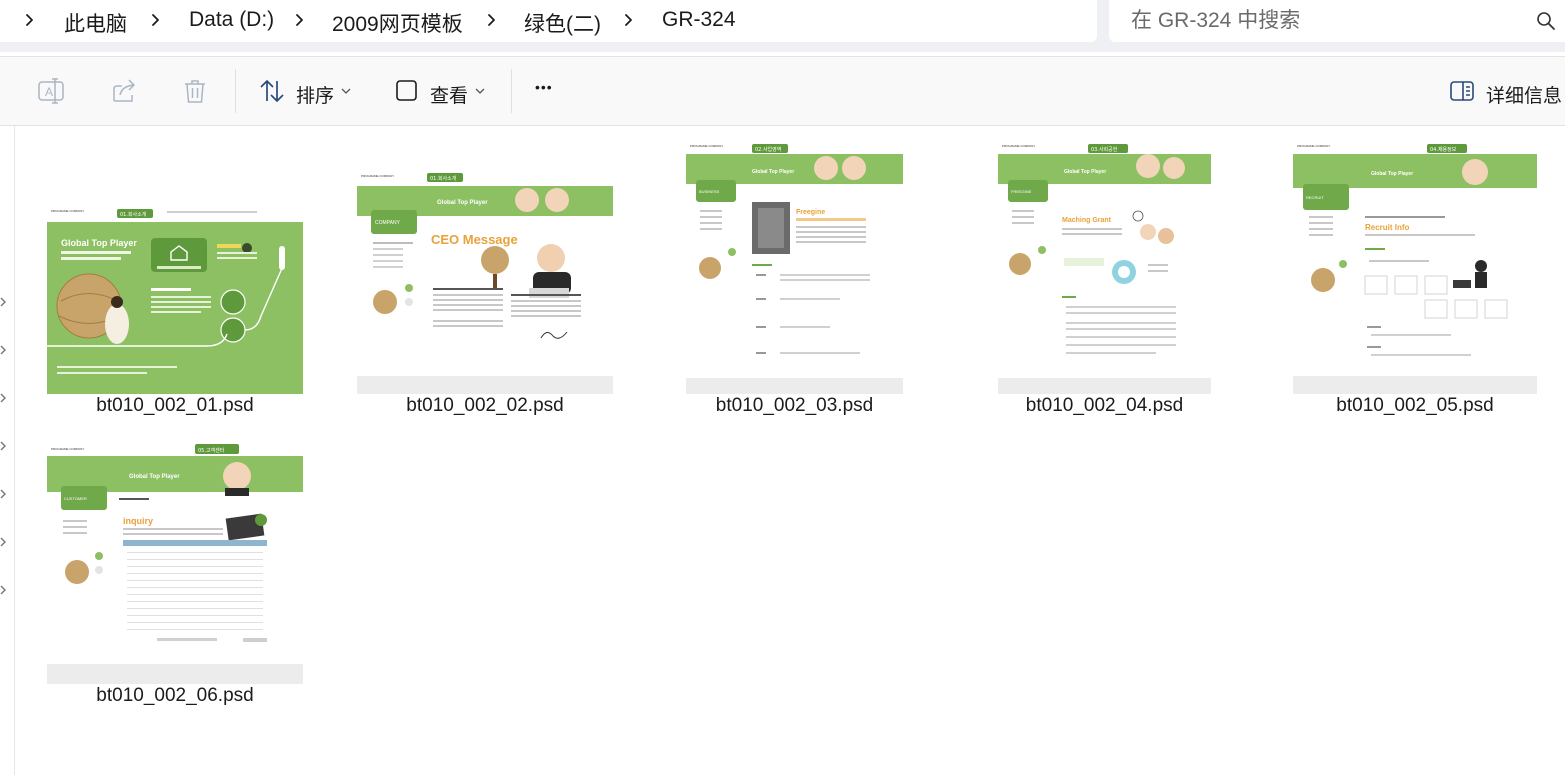 This screenshot has height=775, width=1565. Describe the element at coordinates (810, 212) in the screenshot. I see `thumb-headline: Freegine` at that location.